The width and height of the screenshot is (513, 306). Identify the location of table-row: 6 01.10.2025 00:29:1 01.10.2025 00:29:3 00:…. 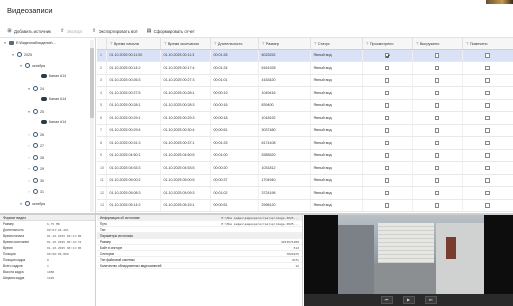
(305, 118).